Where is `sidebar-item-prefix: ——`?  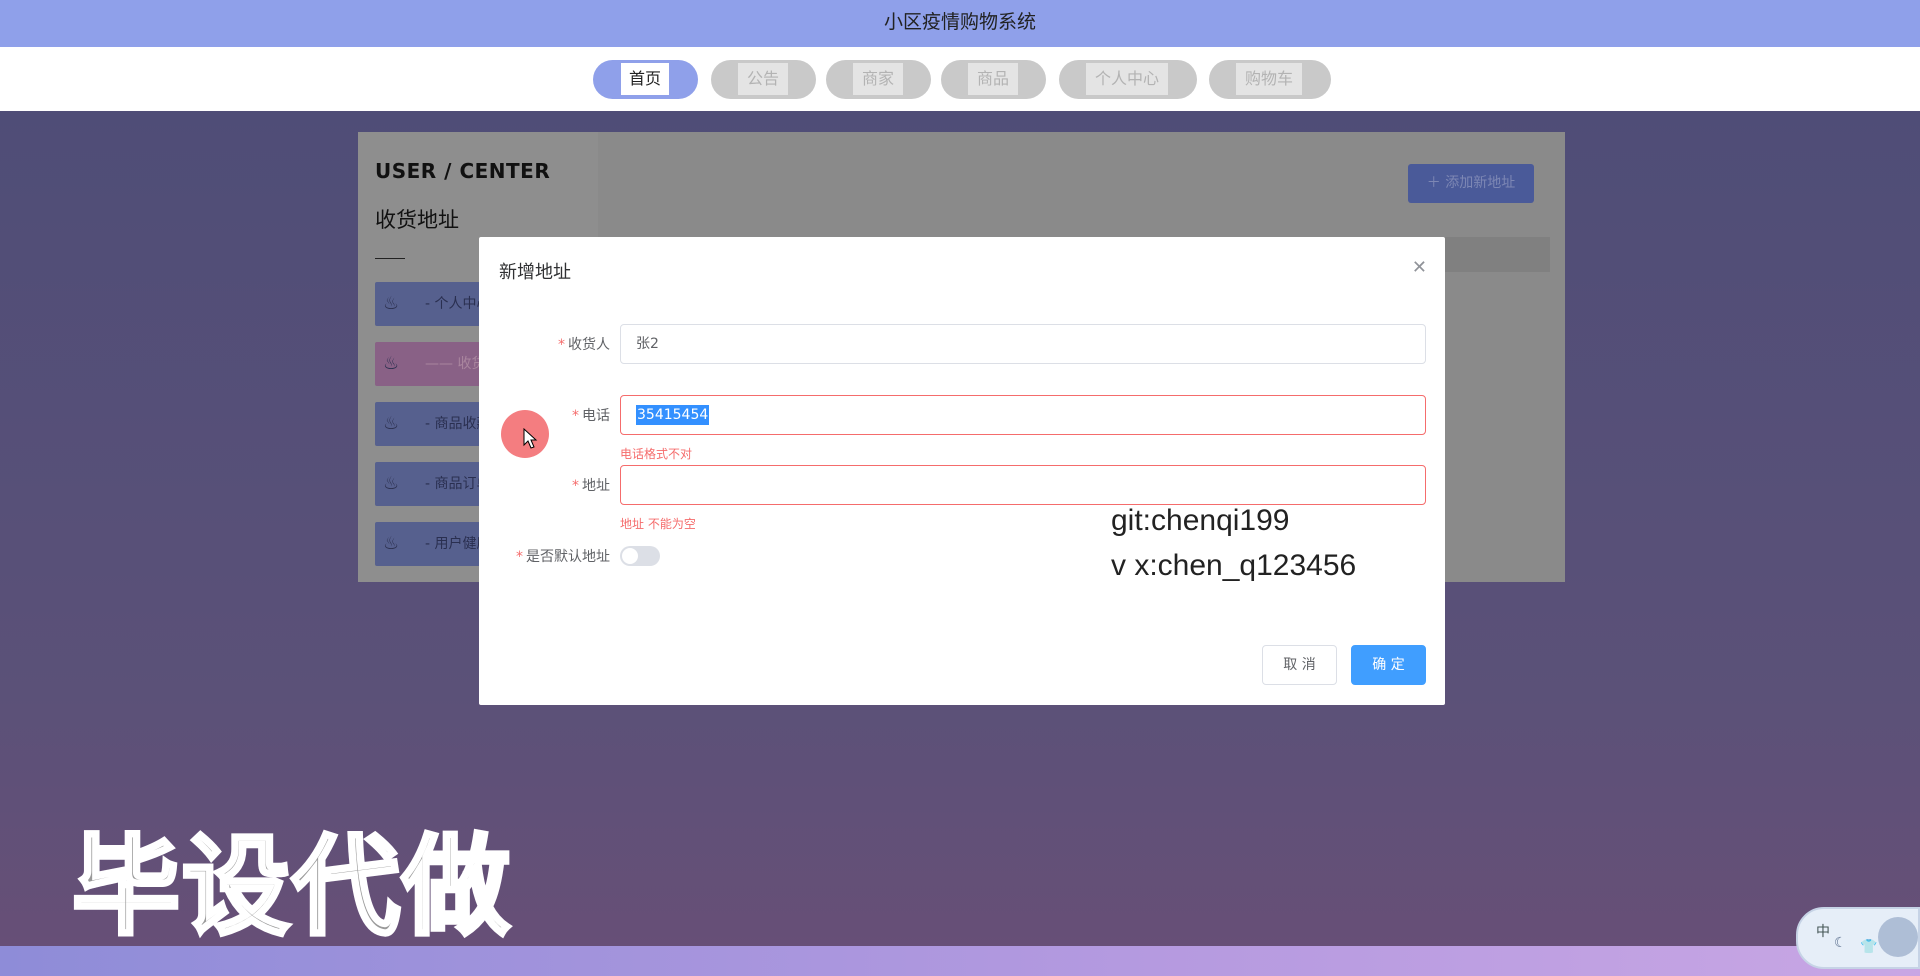 sidebar-item-prefix: —— is located at coordinates (439, 364).